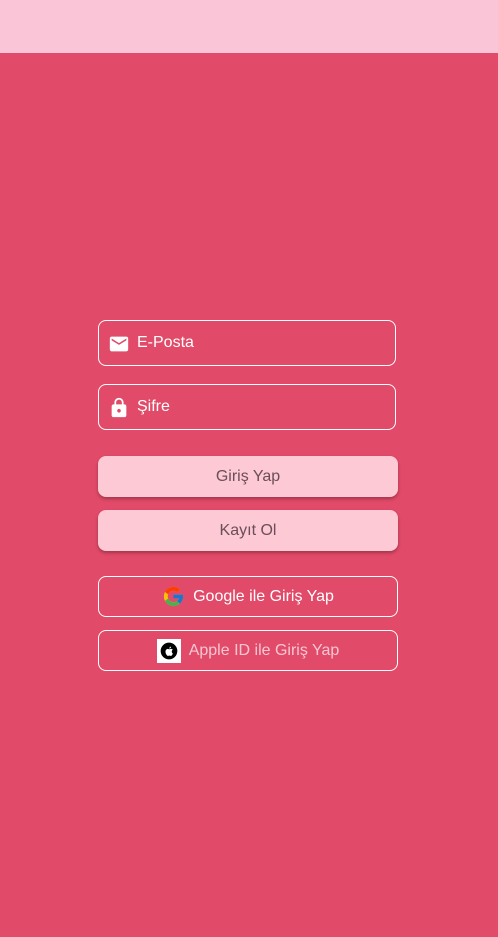 The image size is (498, 937). I want to click on password-field, so click(247, 407).